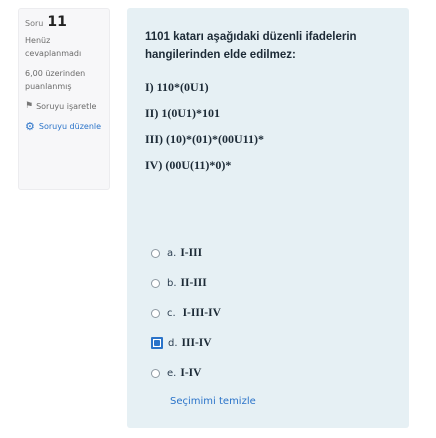 This screenshot has width=436, height=438. What do you see at coordinates (34, 23) in the screenshot?
I see `question-label: Soru` at bounding box center [34, 23].